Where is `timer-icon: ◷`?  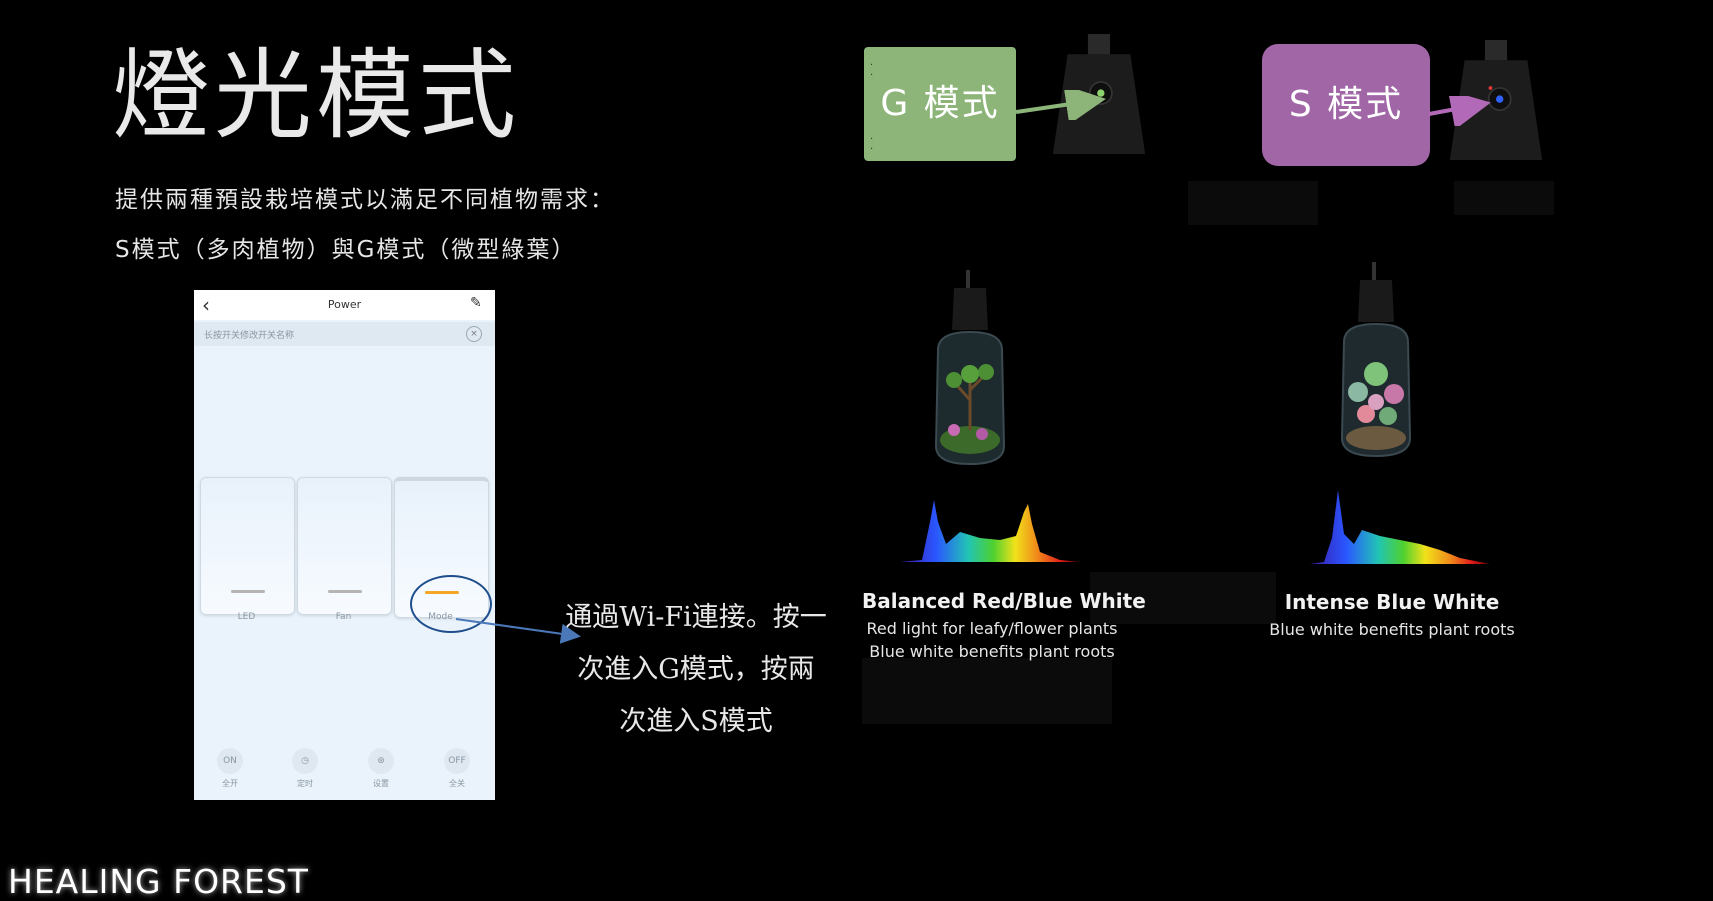
timer-icon: ◷ is located at coordinates (305, 761).